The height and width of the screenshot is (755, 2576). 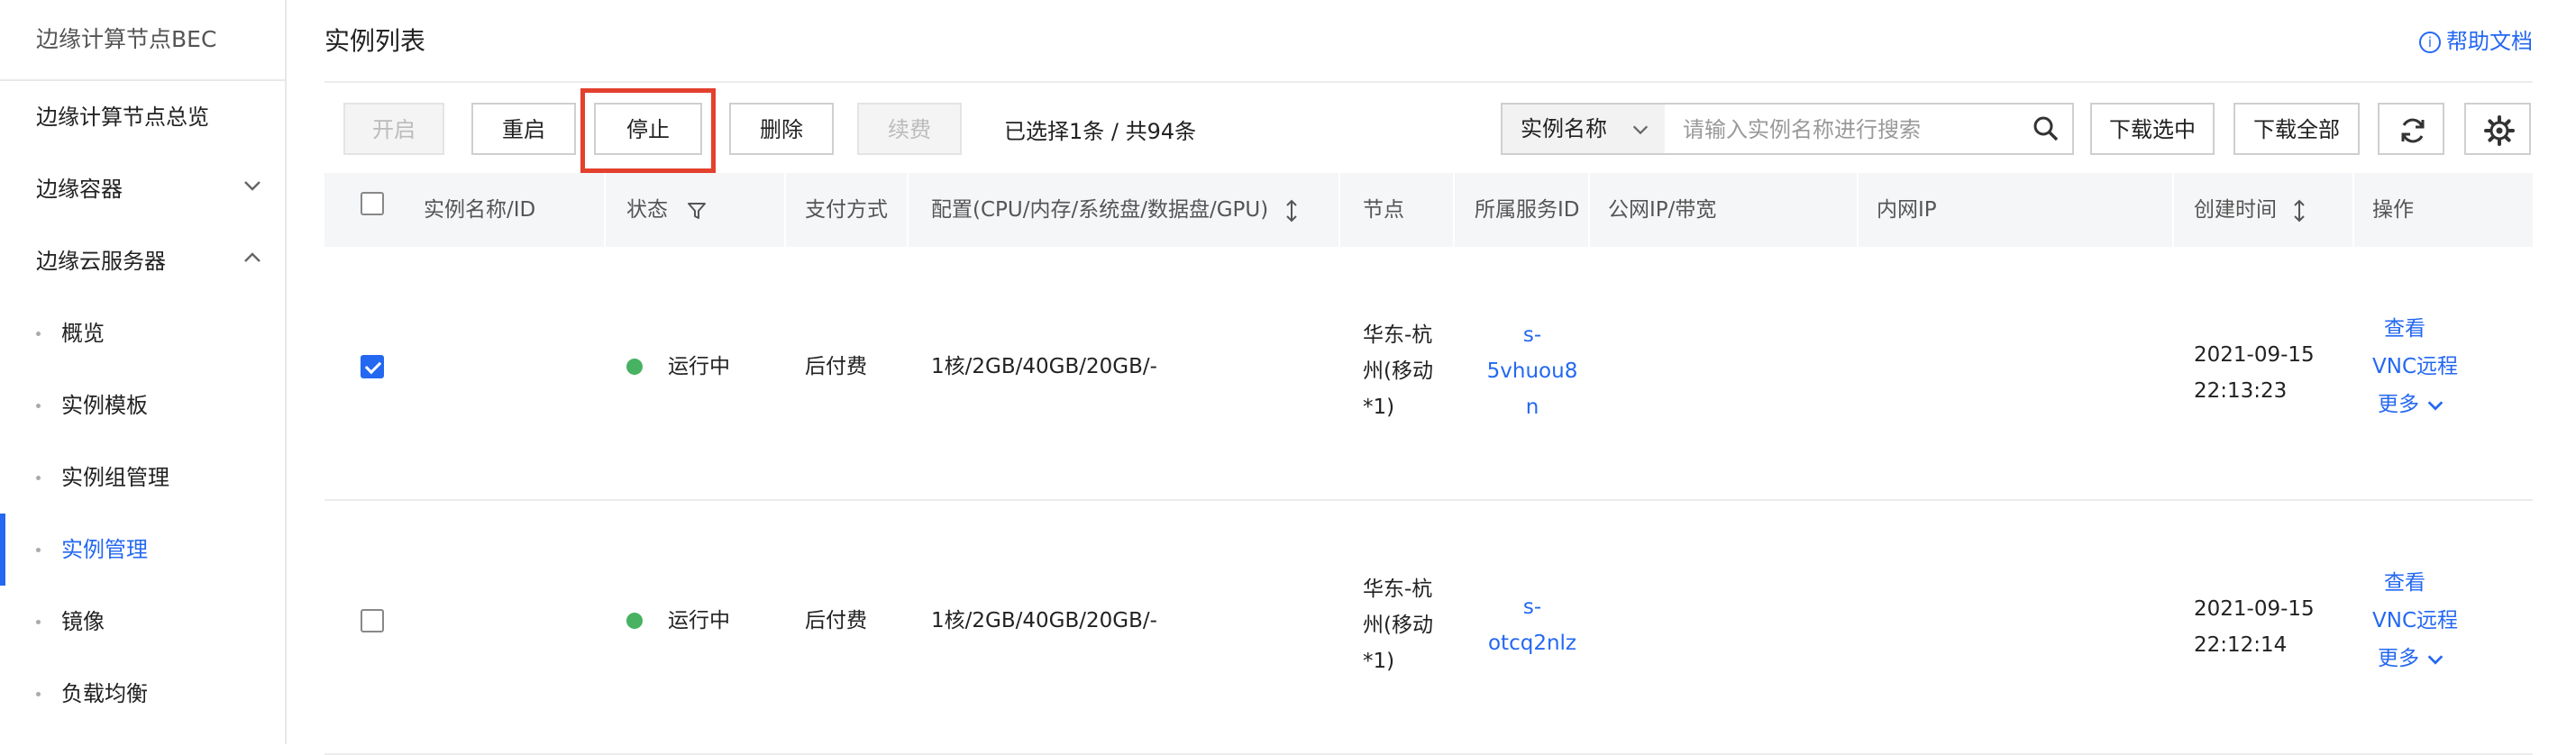 What do you see at coordinates (2152, 129) in the screenshot?
I see `download-selected-button: 下载选中` at bounding box center [2152, 129].